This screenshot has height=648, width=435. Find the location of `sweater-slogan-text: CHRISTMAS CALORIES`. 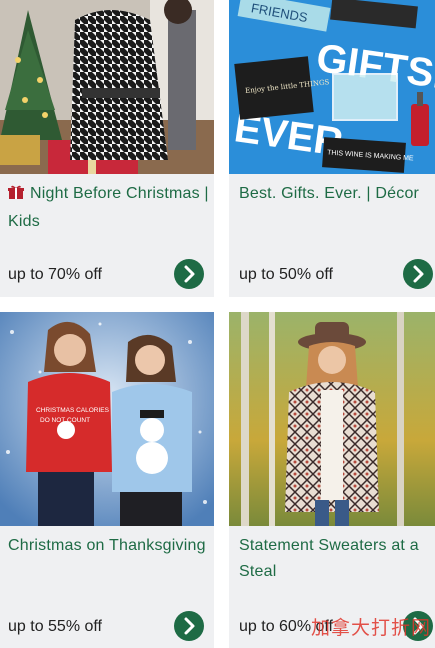

sweater-slogan-text: CHRISTMAS CALORIES is located at coordinates (73, 410).